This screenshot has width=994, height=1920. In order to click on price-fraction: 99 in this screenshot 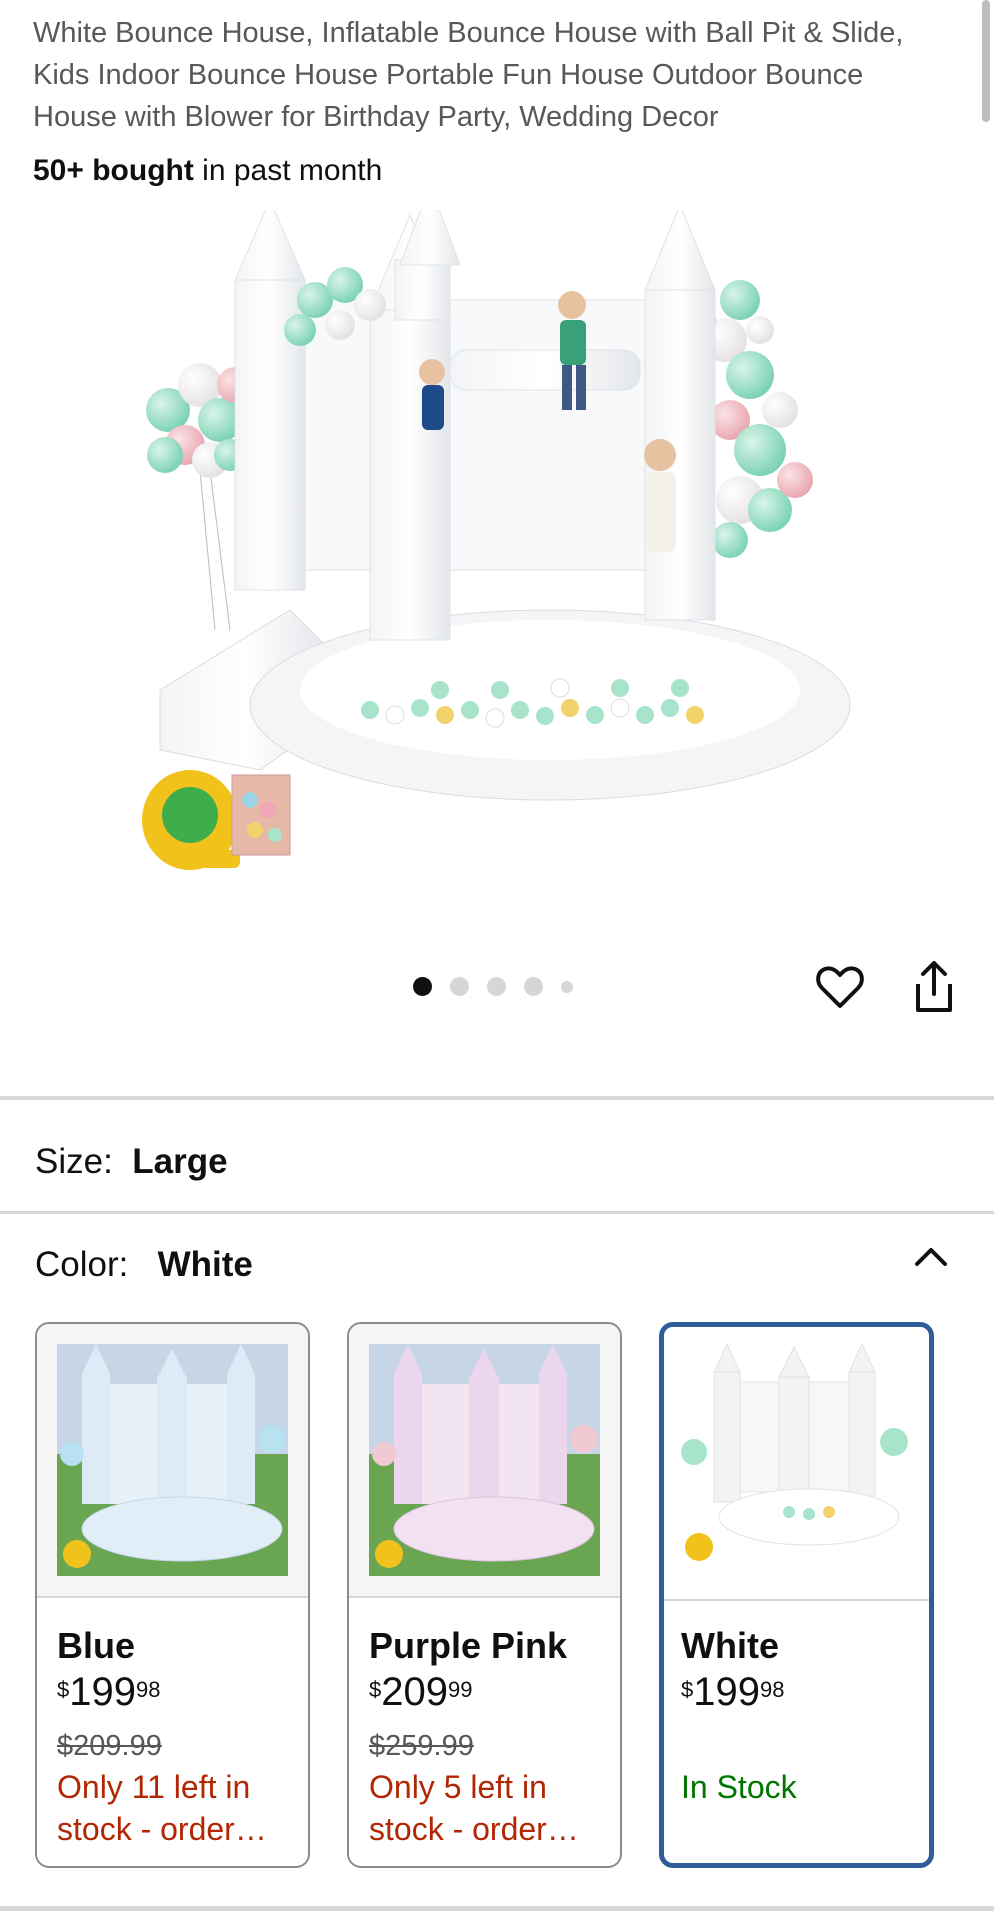, I will do `click(460, 1689)`.